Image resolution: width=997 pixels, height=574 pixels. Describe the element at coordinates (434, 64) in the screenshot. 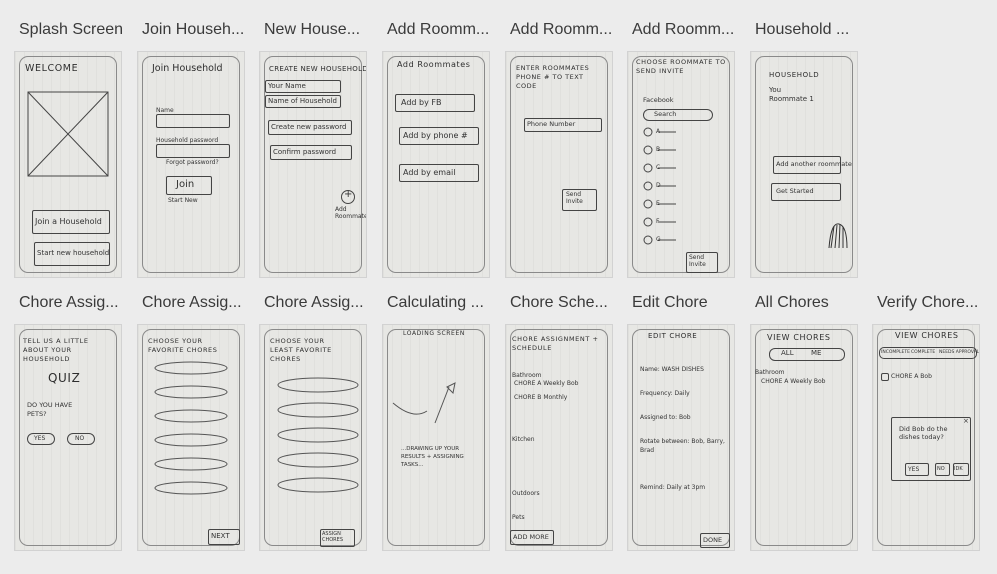

I see `sketch-header: Add Roommates` at that location.